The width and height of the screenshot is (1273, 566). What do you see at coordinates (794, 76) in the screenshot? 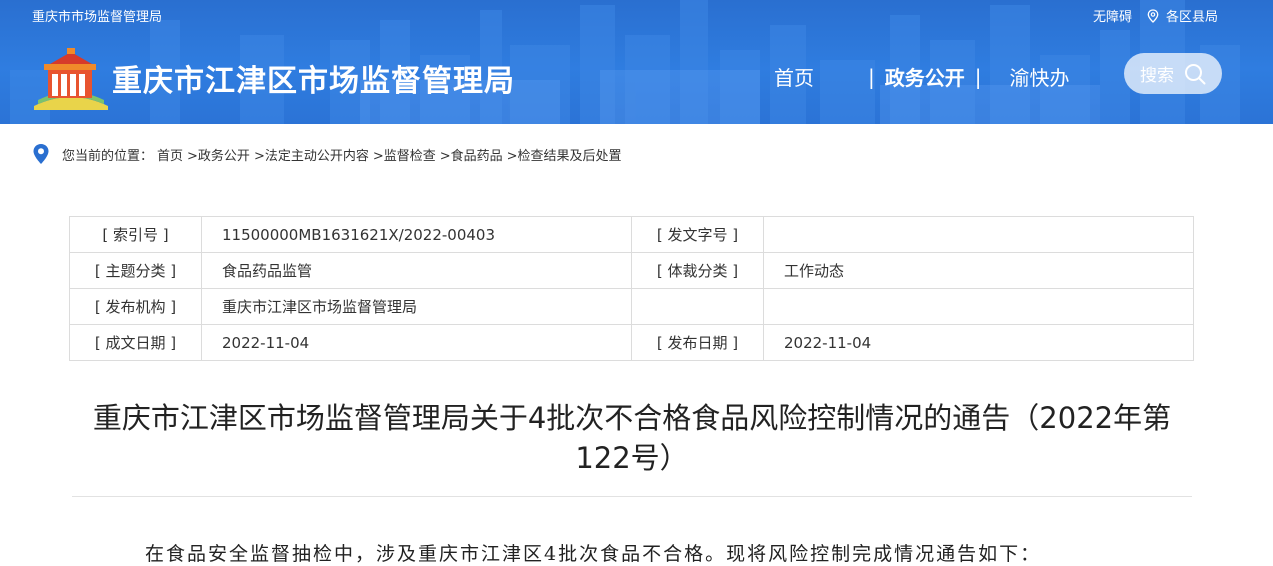
I see `nav-home: 首页` at bounding box center [794, 76].